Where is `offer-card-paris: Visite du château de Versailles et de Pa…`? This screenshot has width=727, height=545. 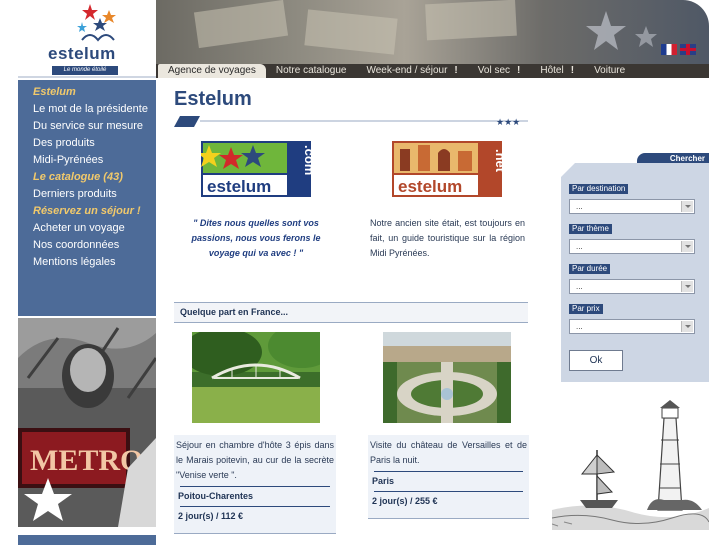
offer-card-paris: Visite du château de Versailles et de Pa… is located at coordinates (448, 477).